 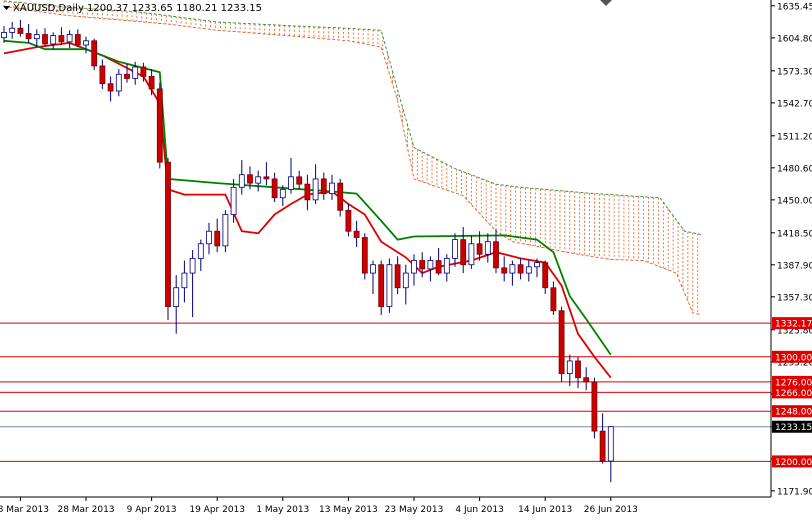 I want to click on level-label: 1332.17, so click(x=793, y=325).